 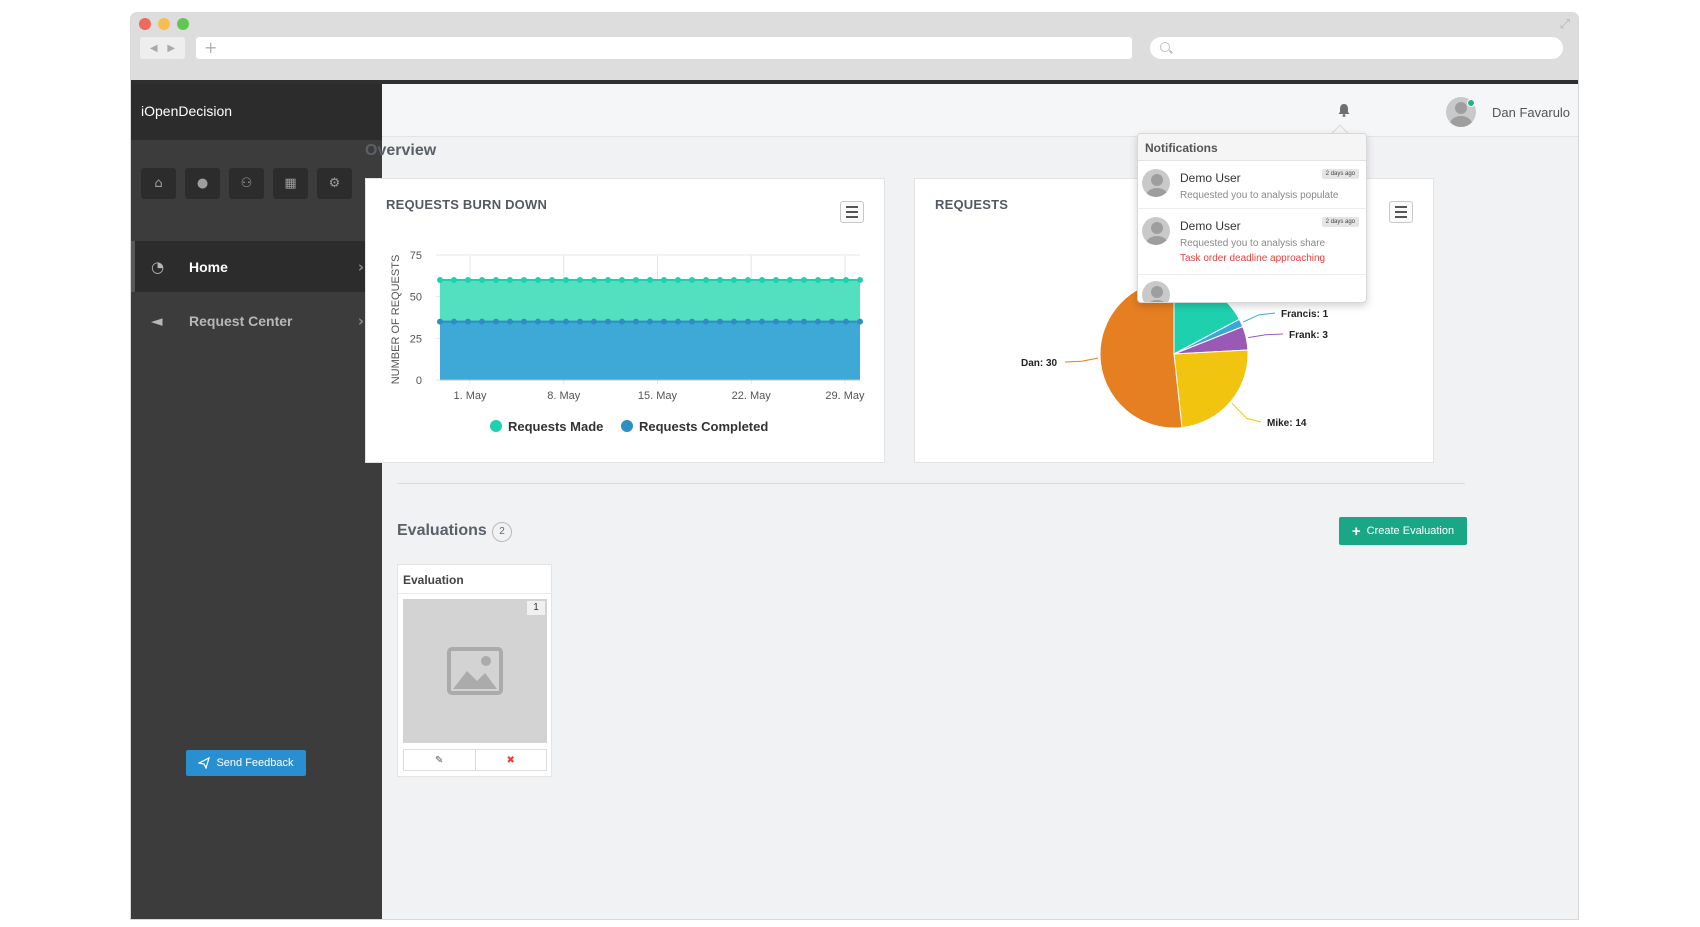 What do you see at coordinates (202, 183) in the screenshot?
I see `user-toolbar-button: ●` at bounding box center [202, 183].